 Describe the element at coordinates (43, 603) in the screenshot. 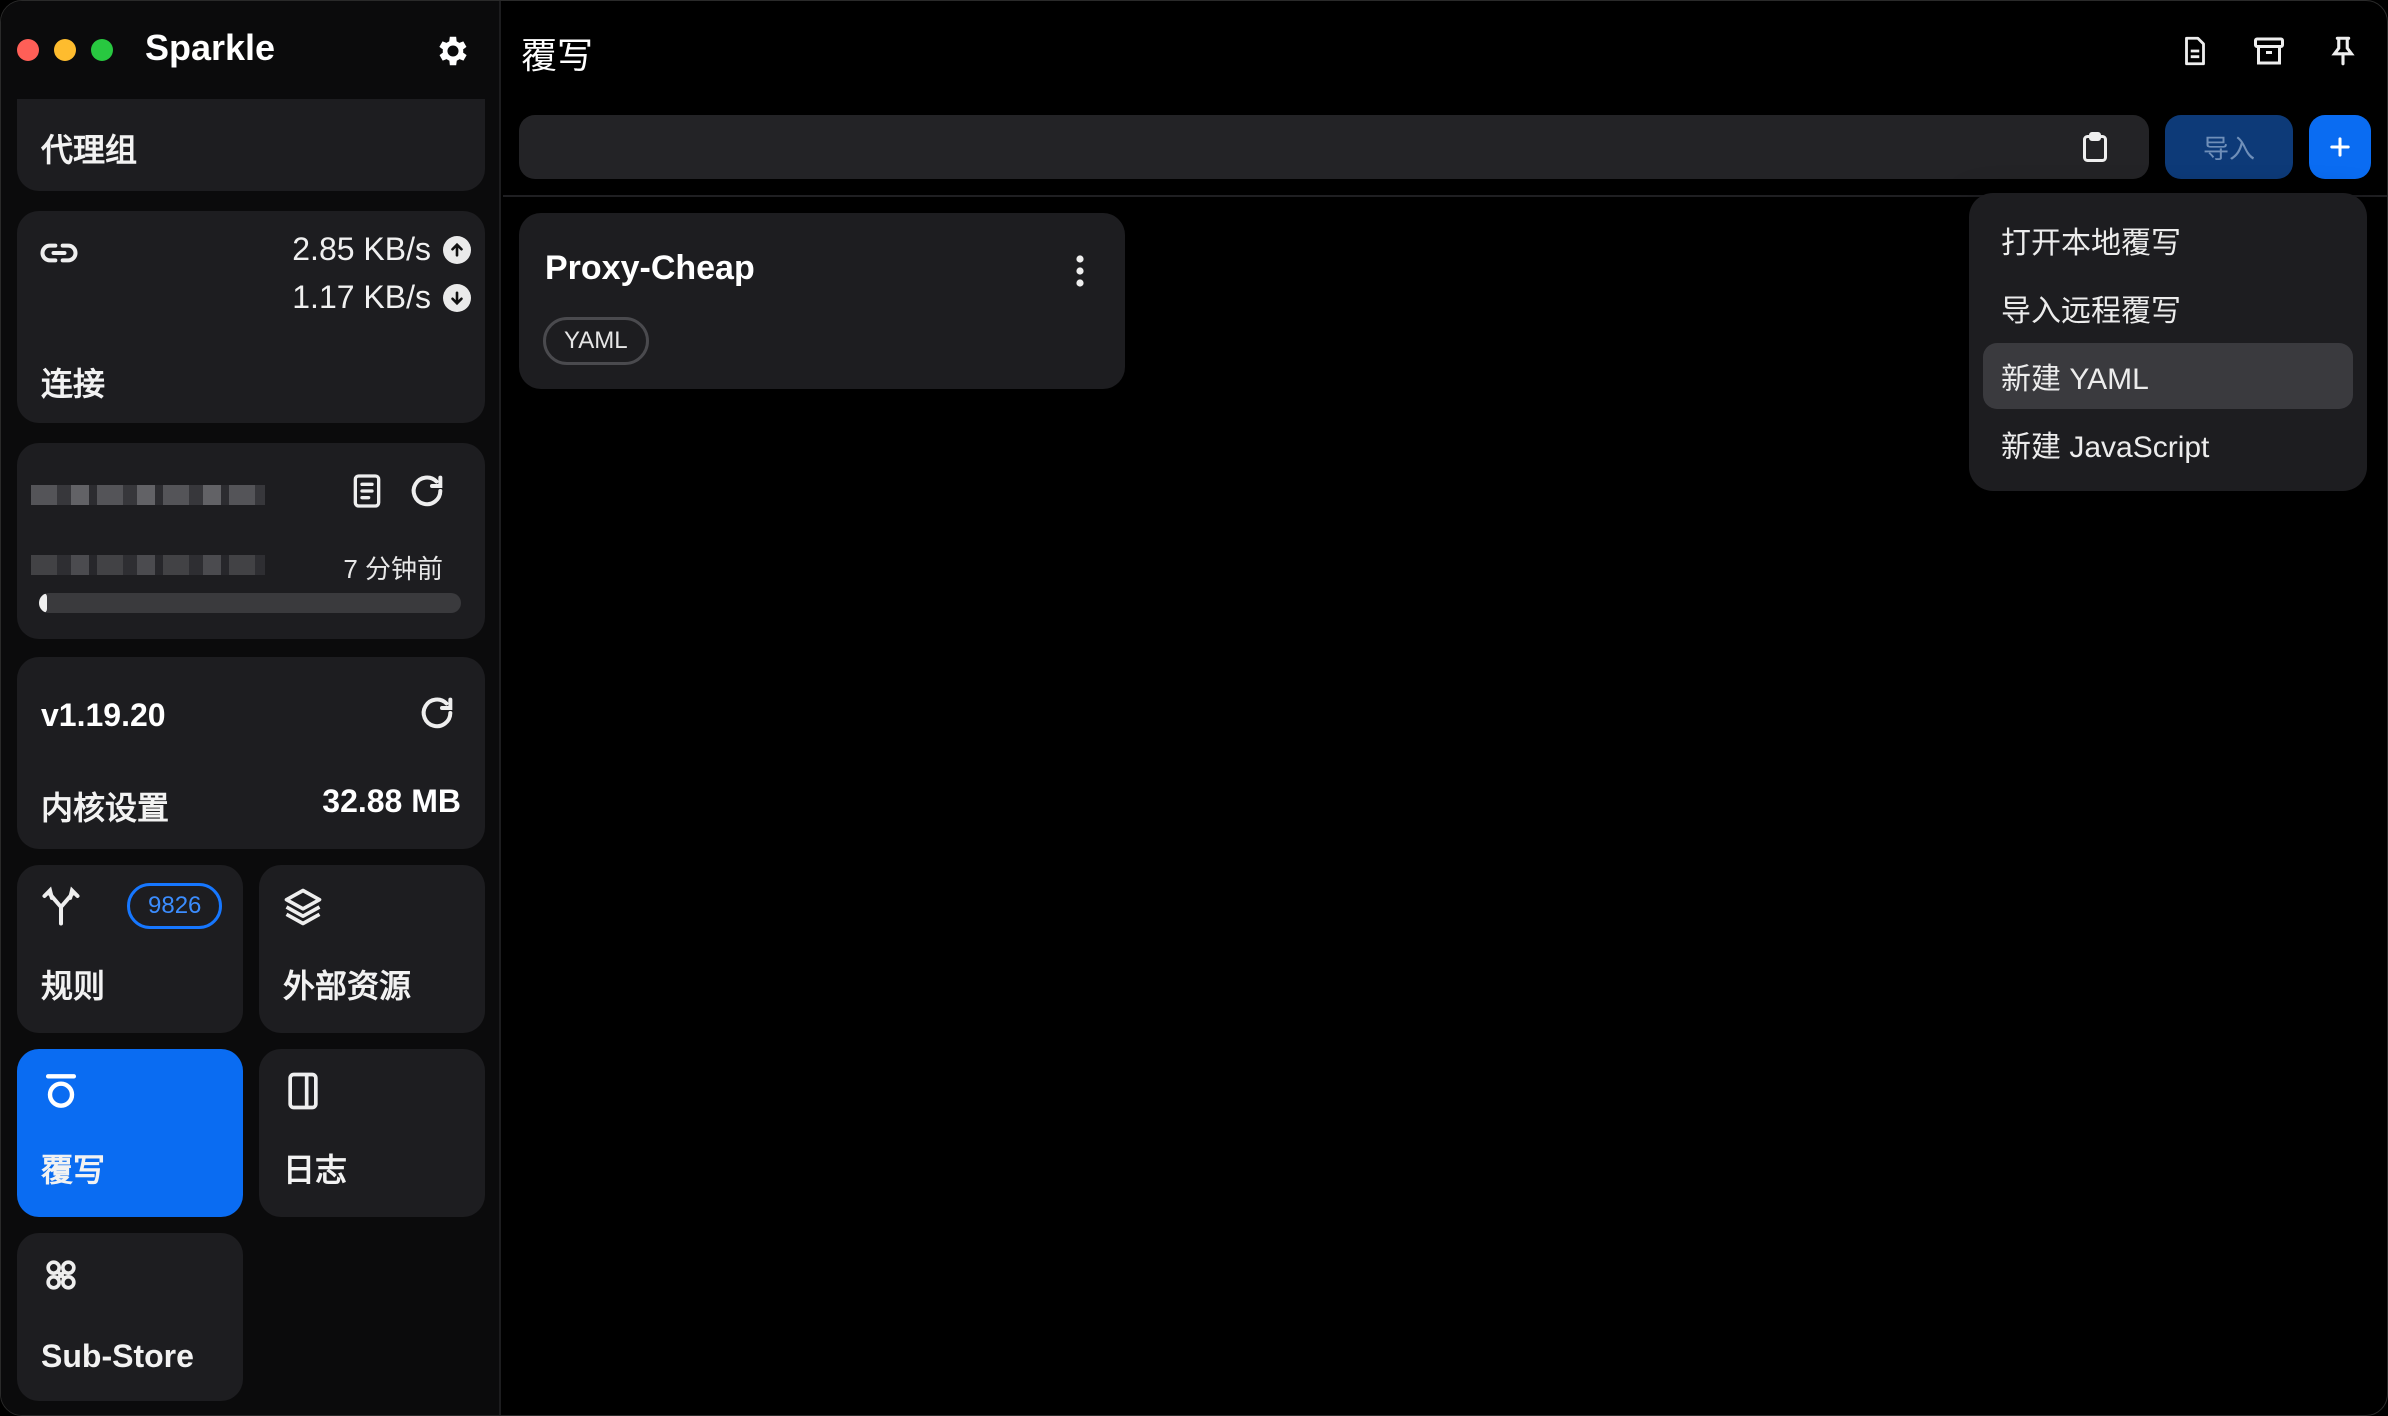

I see `profile-usage-fill` at that location.